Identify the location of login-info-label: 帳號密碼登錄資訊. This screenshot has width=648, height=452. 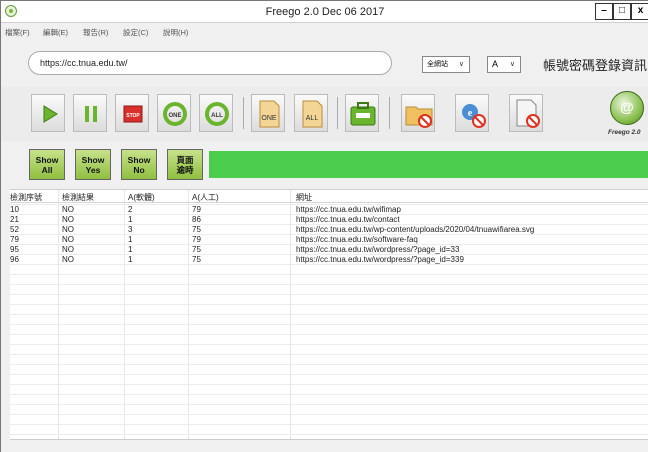
(595, 65).